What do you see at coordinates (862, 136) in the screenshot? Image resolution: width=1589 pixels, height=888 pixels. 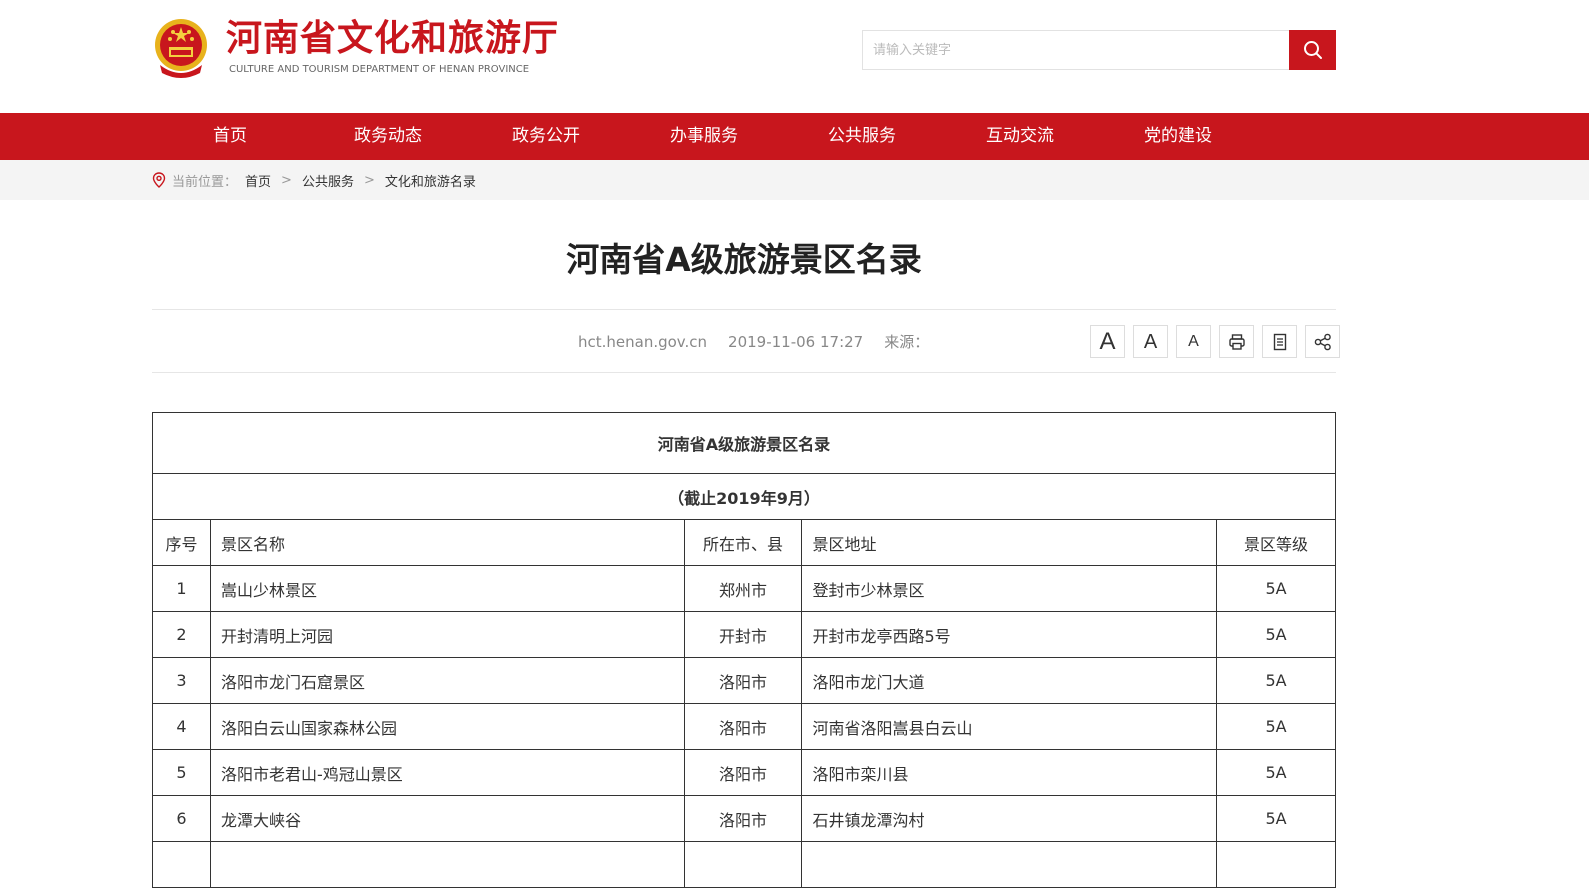 I see `nav-item-public-services: 公共服务` at bounding box center [862, 136].